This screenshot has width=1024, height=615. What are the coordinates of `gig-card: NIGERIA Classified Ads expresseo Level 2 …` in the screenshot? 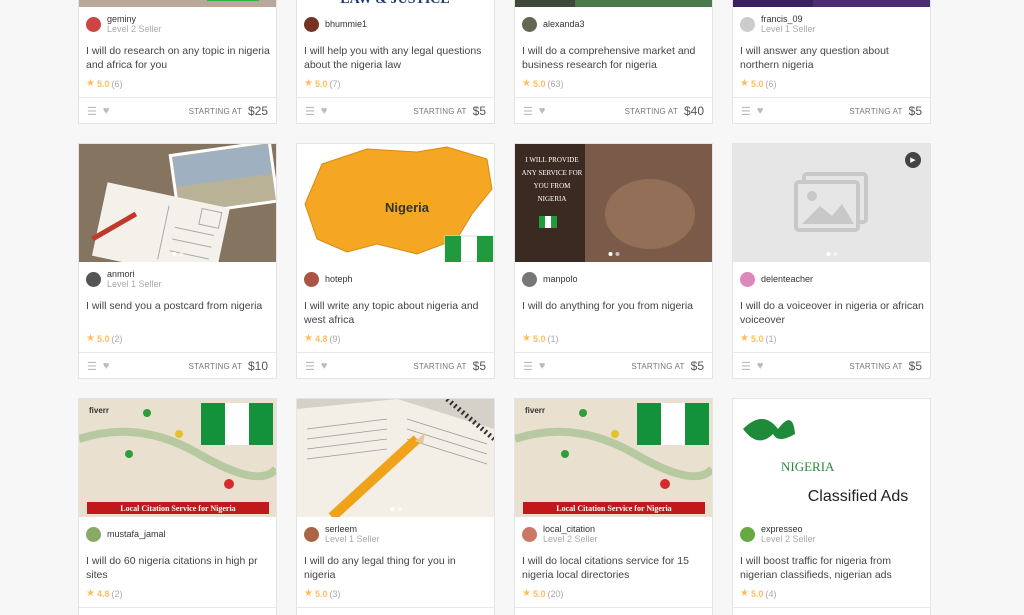 It's located at (831, 506).